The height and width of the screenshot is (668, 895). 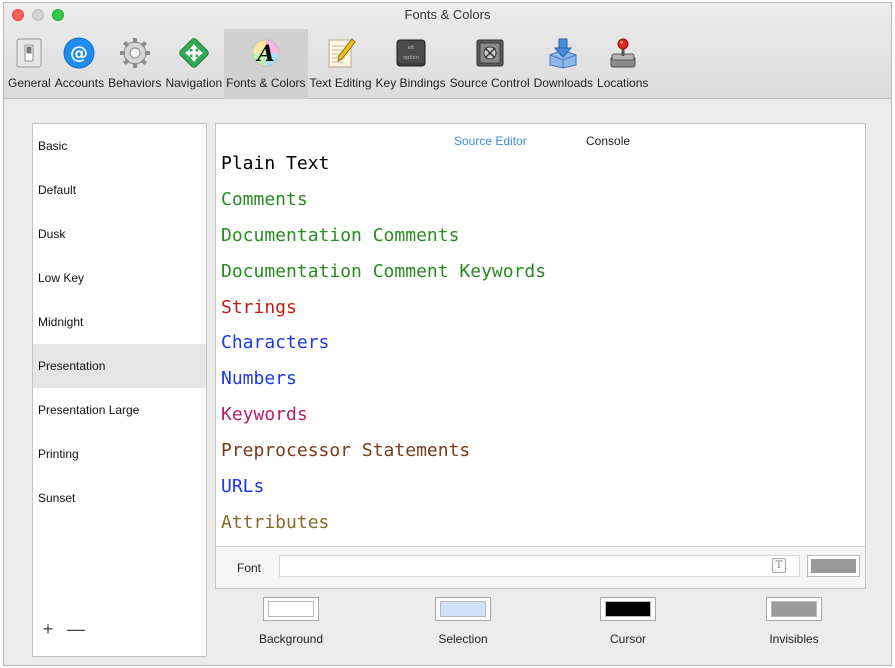 I want to click on tab-accounts-label: Accounts, so click(x=79, y=83).